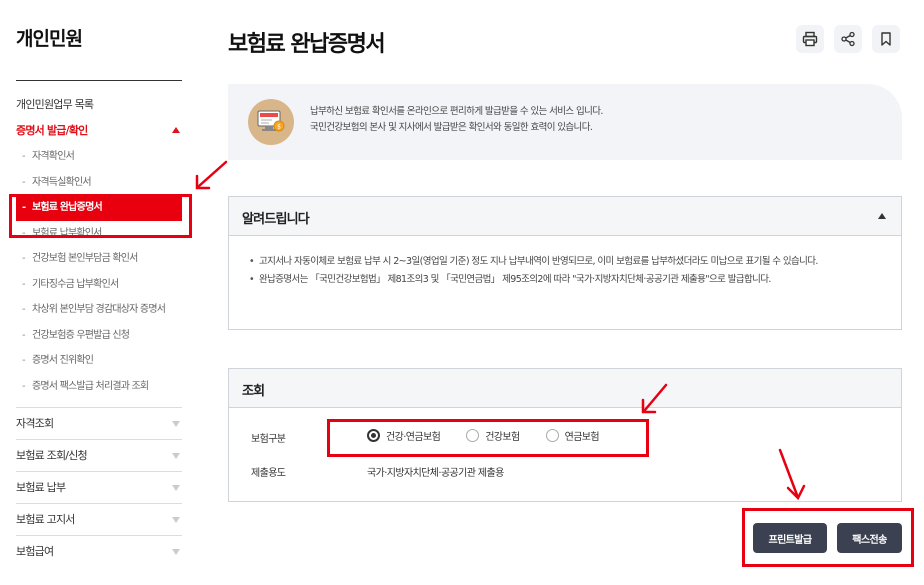 Image resolution: width=924 pixels, height=585 pixels. Describe the element at coordinates (435, 473) in the screenshot. I see `purpose-value: 국가·지방자치단체·공공기관 제출용` at that location.